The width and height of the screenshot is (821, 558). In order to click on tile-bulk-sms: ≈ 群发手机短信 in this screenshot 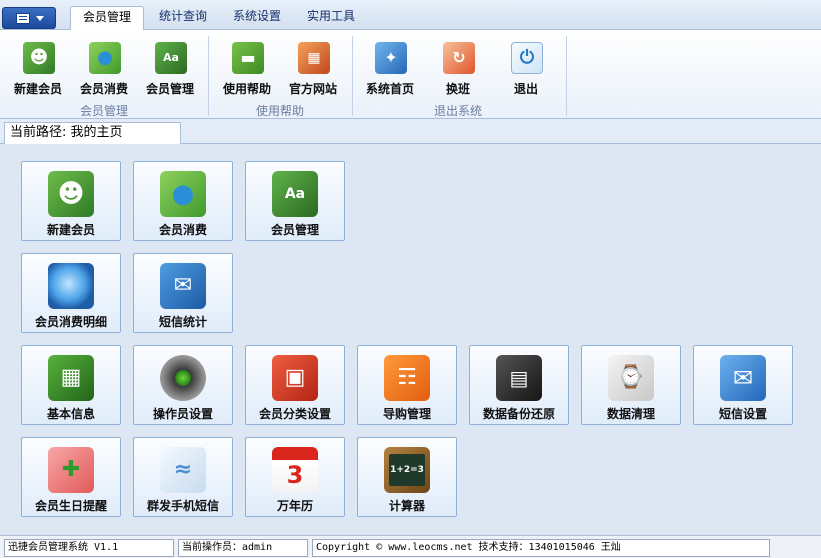, I will do `click(183, 477)`.